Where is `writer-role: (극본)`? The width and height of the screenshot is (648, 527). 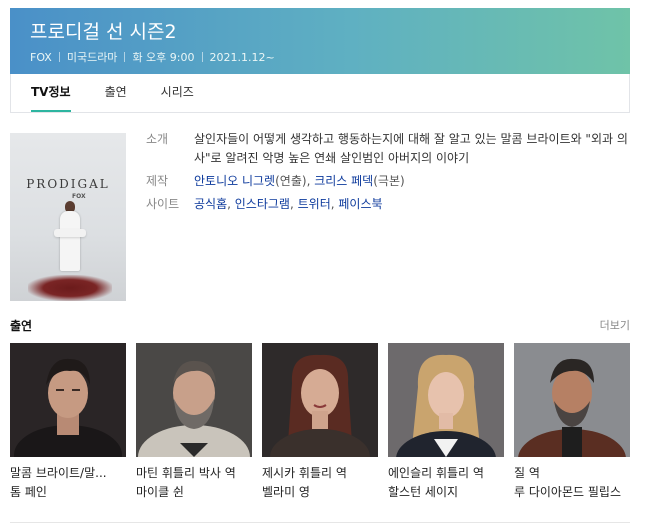
writer-role: (극본) is located at coordinates (389, 181).